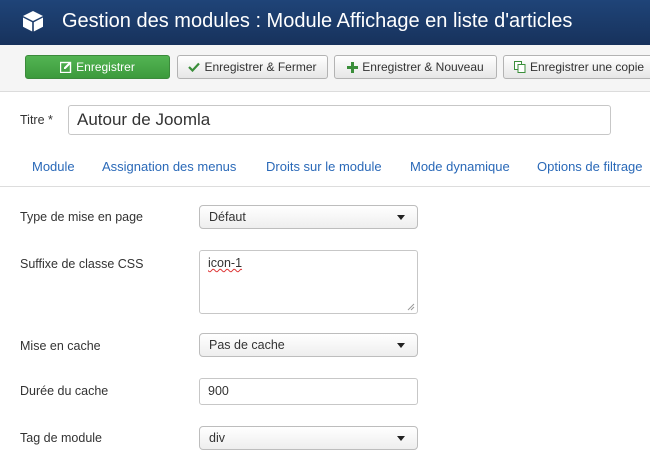 This screenshot has height=450, width=650. Describe the element at coordinates (353, 67) in the screenshot. I see `plus-icon` at that location.